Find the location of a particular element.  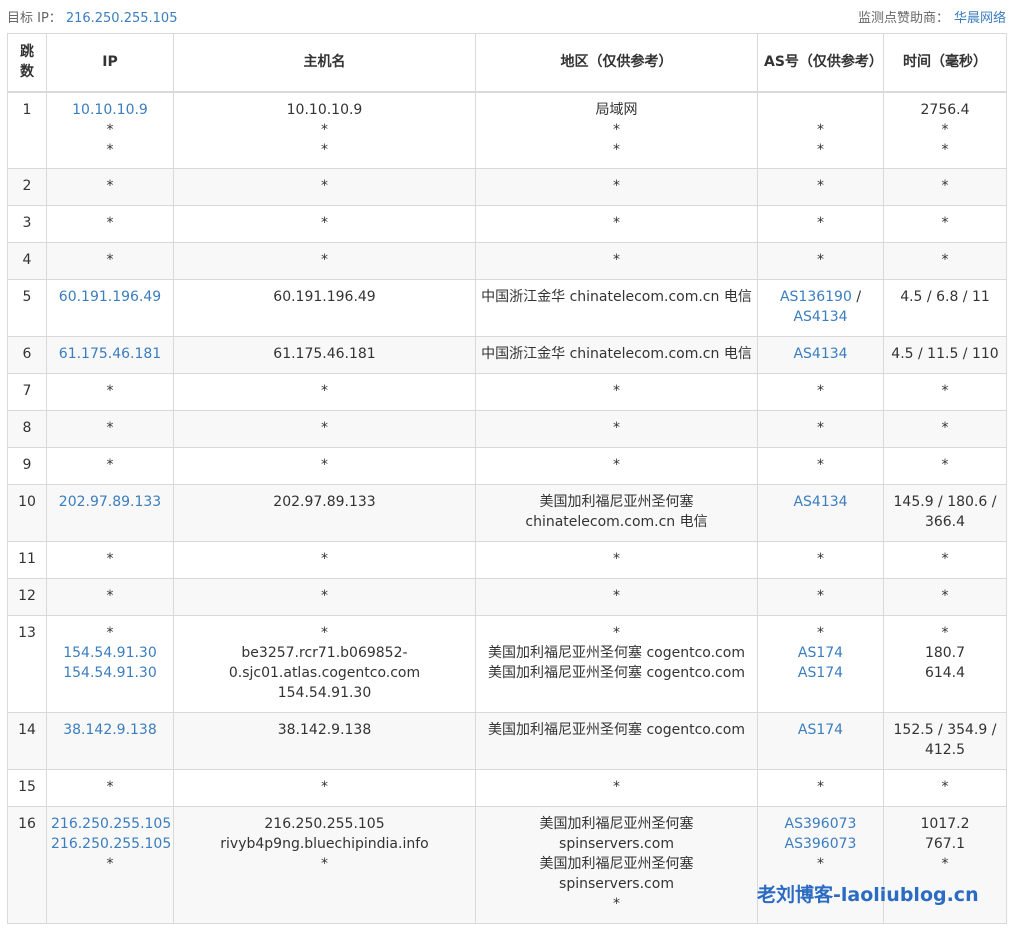

time-text: 145.9 / 180.6 / is located at coordinates (945, 502).